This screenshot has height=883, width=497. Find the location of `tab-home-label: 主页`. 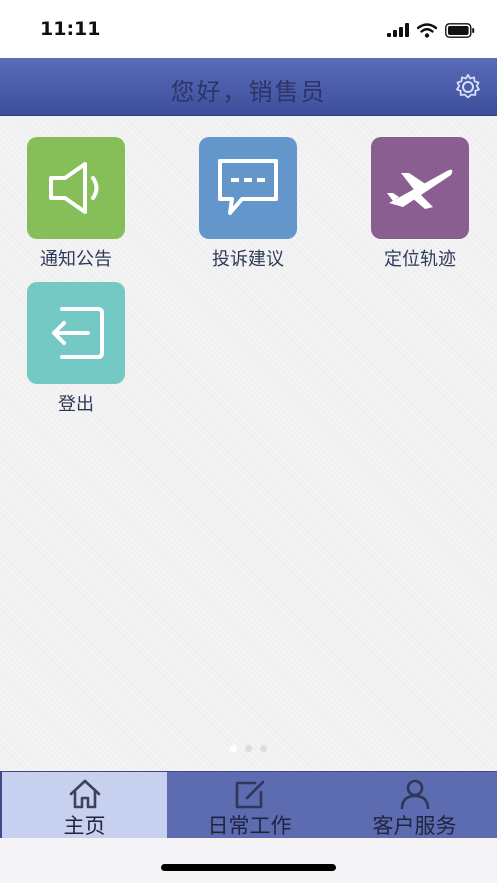

tab-home-label: 主页 is located at coordinates (84, 826).